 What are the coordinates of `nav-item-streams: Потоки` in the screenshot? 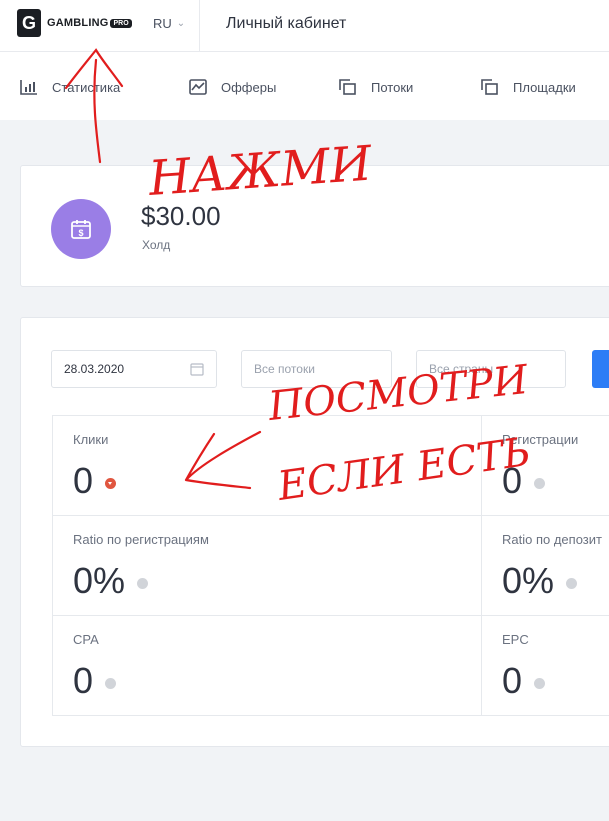 It's located at (376, 87).